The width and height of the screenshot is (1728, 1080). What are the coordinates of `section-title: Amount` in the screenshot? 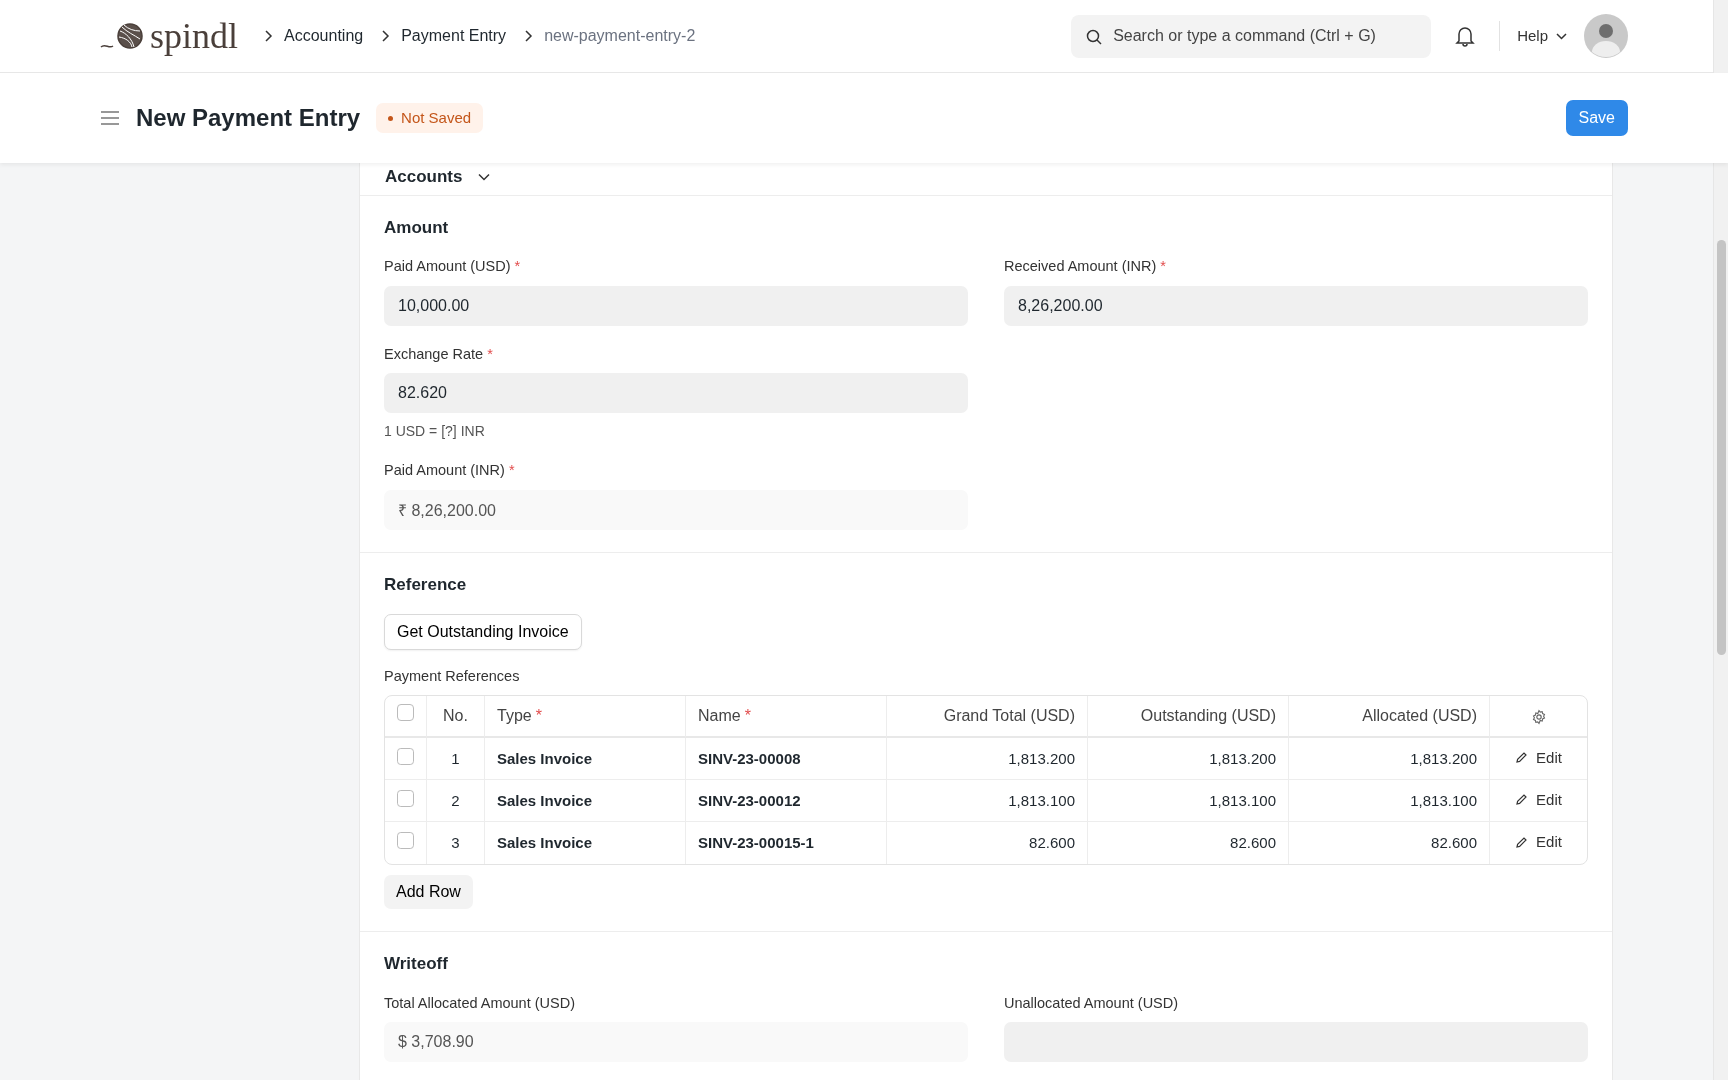 It's located at (417, 227).